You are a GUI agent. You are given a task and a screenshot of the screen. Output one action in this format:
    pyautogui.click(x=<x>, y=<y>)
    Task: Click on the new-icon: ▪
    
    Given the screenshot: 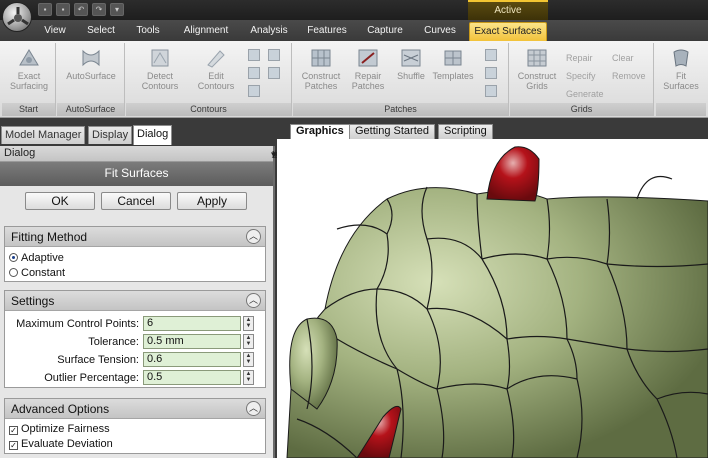 What is the action you would take?
    pyautogui.click(x=45, y=9)
    